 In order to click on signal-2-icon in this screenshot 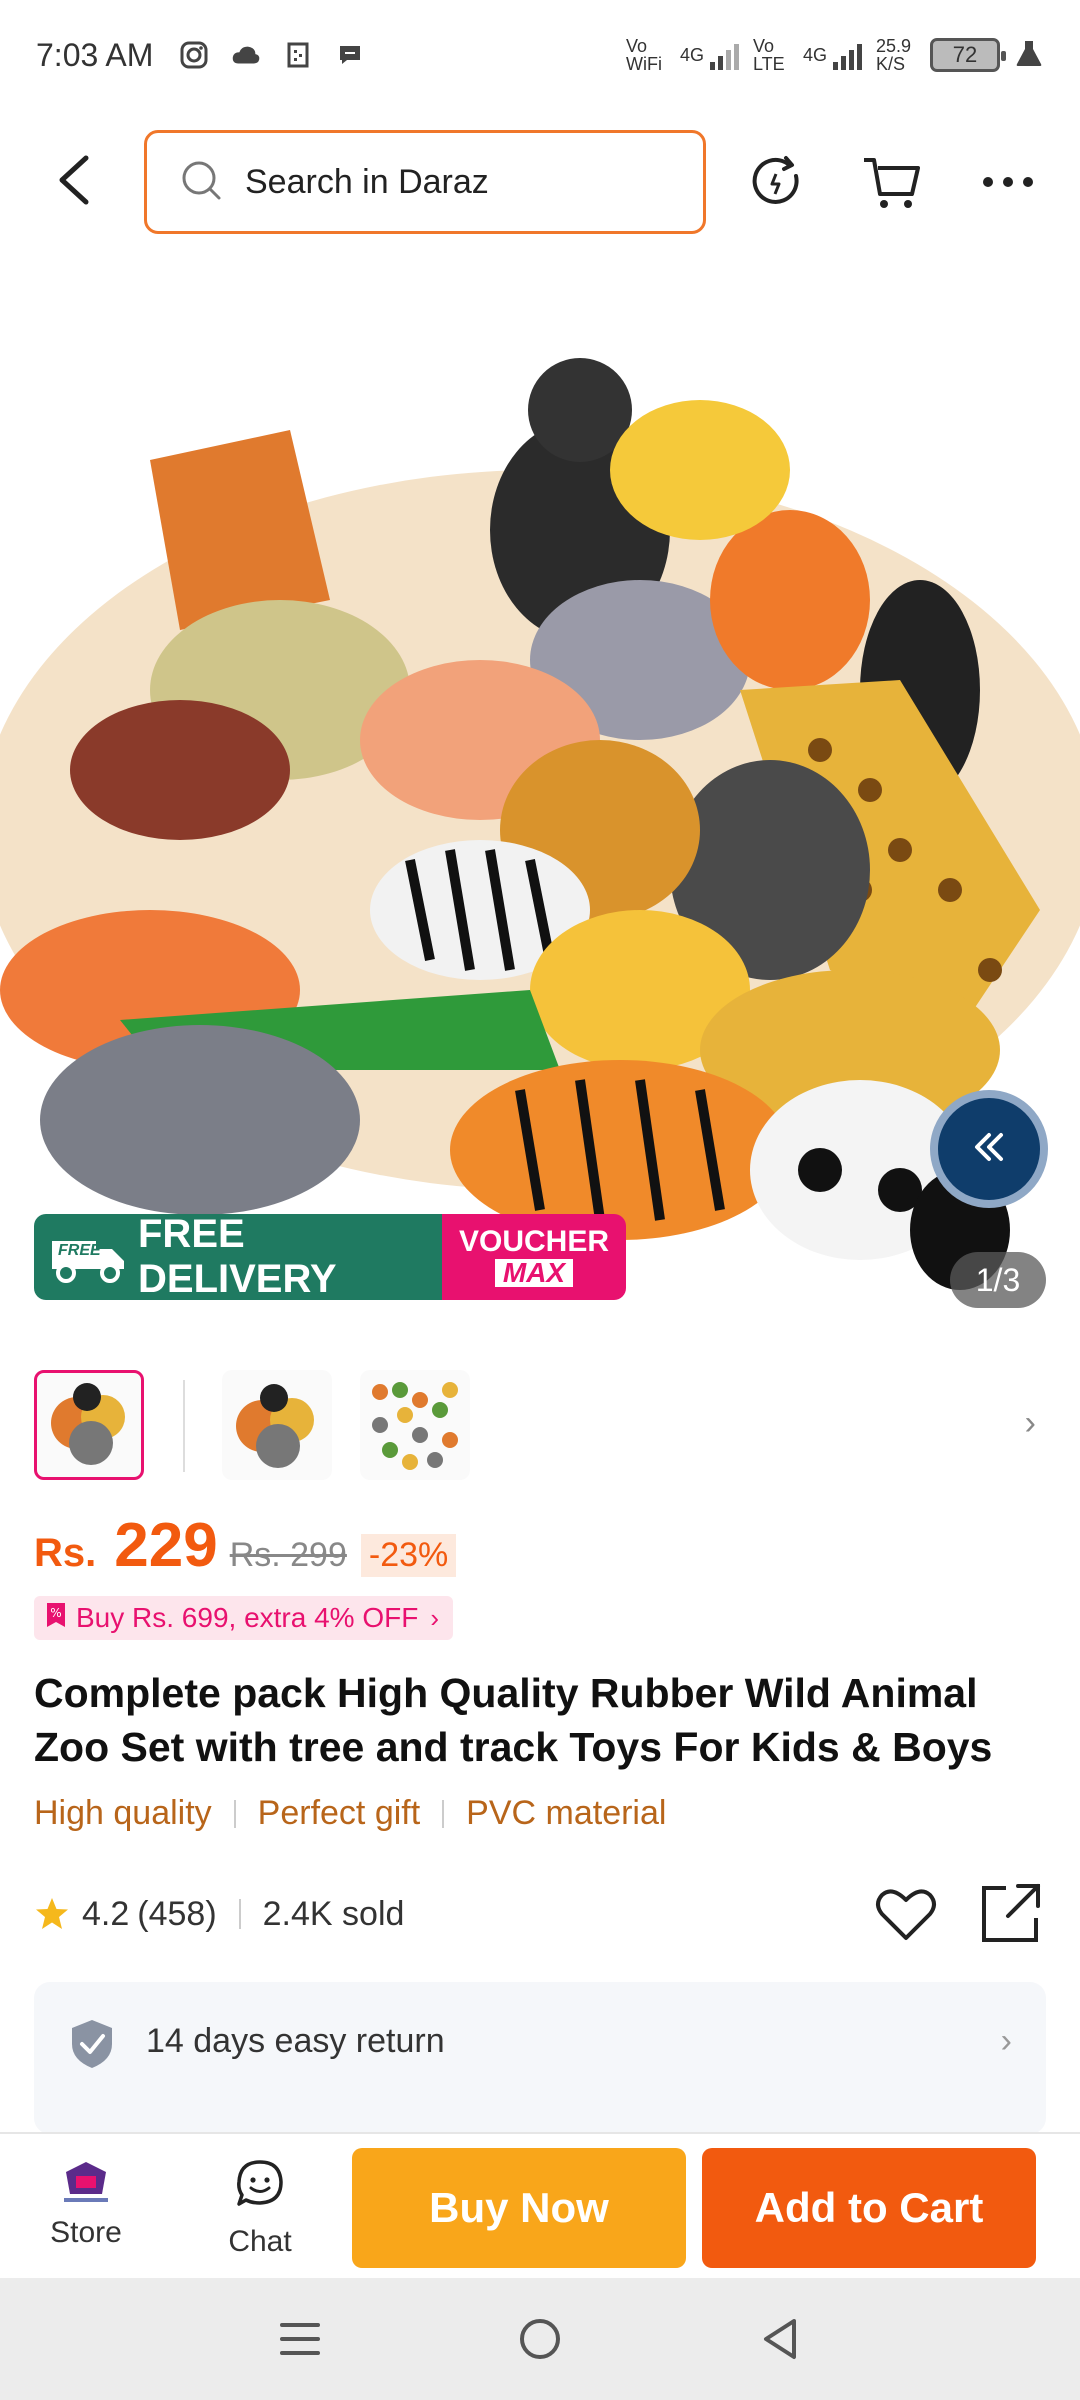, I will do `click(847, 55)`.